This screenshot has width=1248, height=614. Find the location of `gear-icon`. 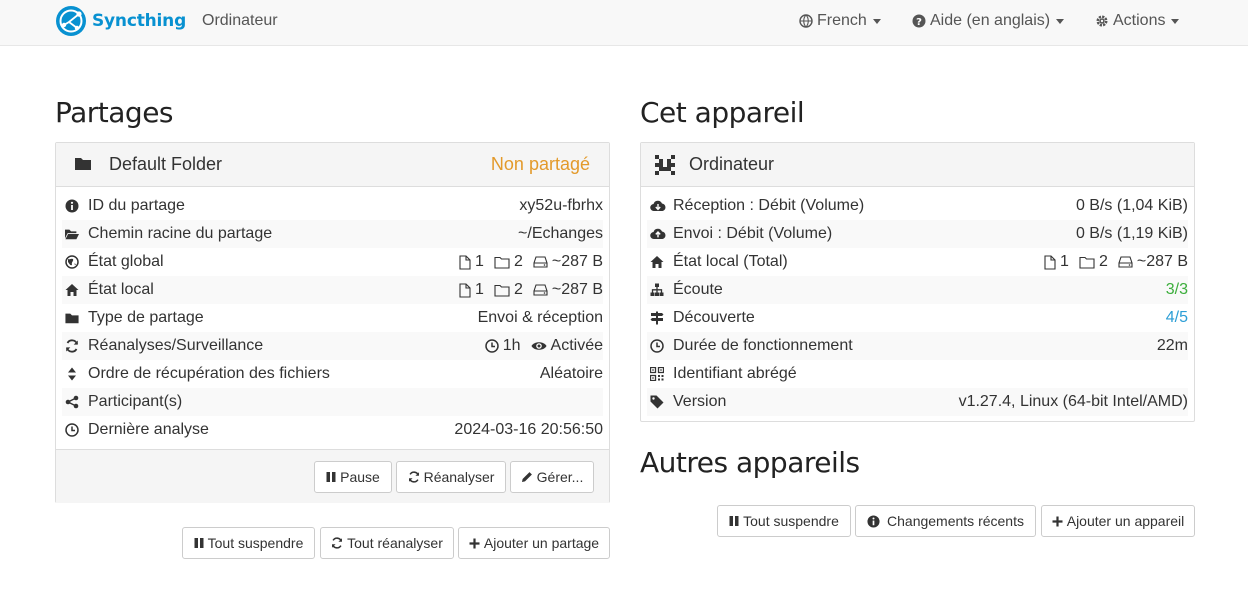

gear-icon is located at coordinates (1102, 21).